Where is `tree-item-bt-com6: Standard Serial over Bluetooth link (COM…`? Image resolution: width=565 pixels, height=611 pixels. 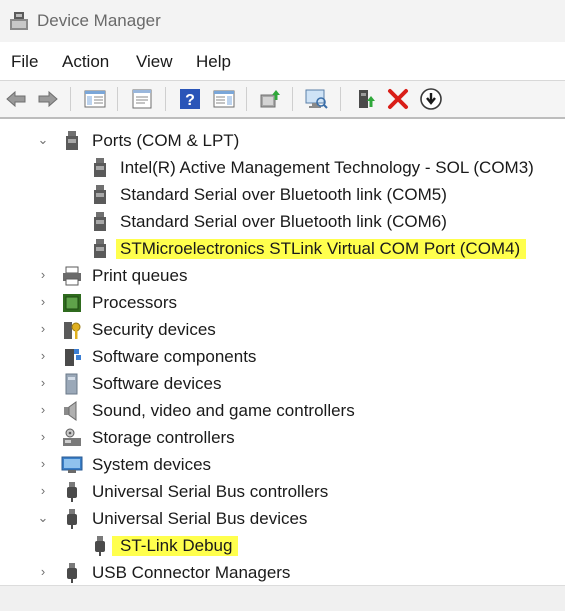
tree-item-bt-com6: Standard Serial over Bluetooth link (COM… is located at coordinates (282, 221).